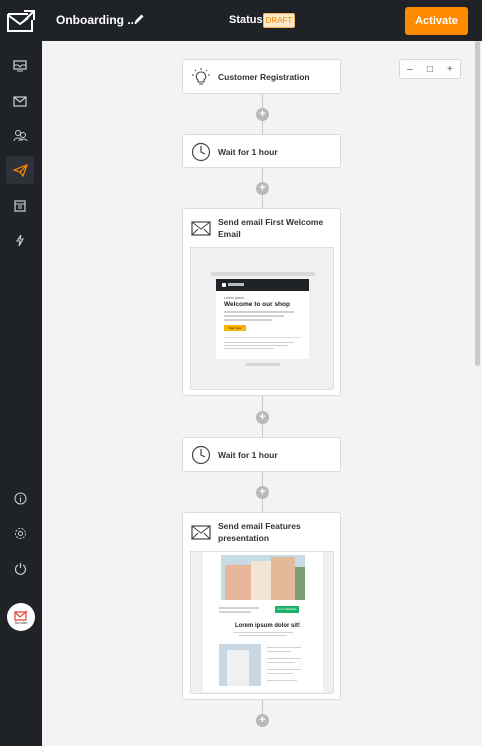 This screenshot has width=482, height=746. I want to click on scrollbar, so click(477, 203).